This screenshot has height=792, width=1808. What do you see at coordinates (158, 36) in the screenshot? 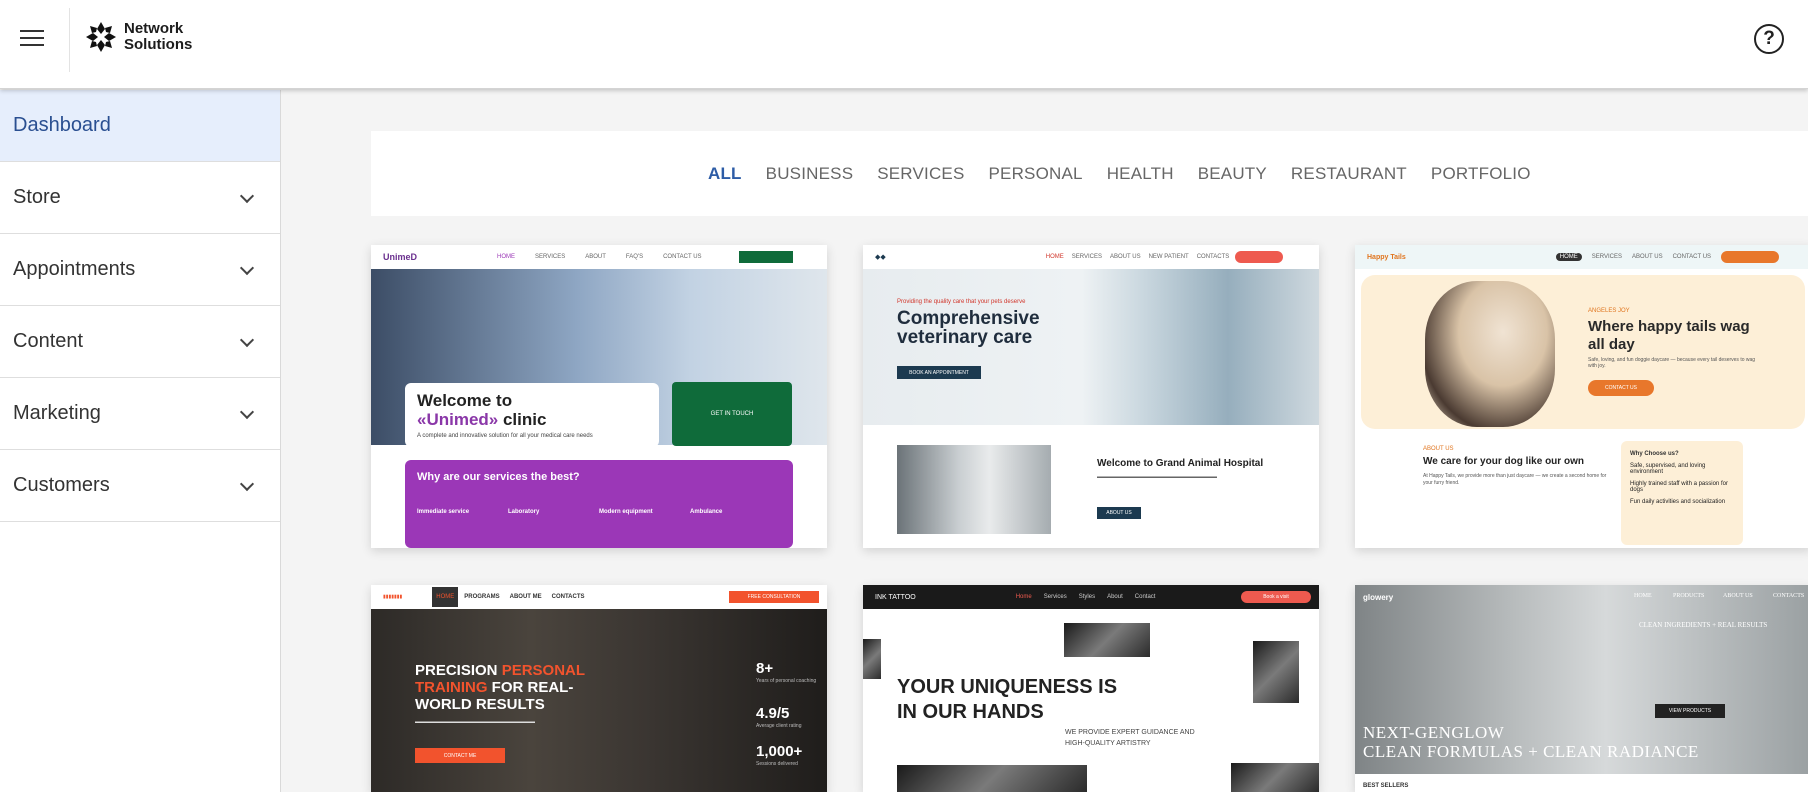
I see `brand-name: Network Solutions` at bounding box center [158, 36].